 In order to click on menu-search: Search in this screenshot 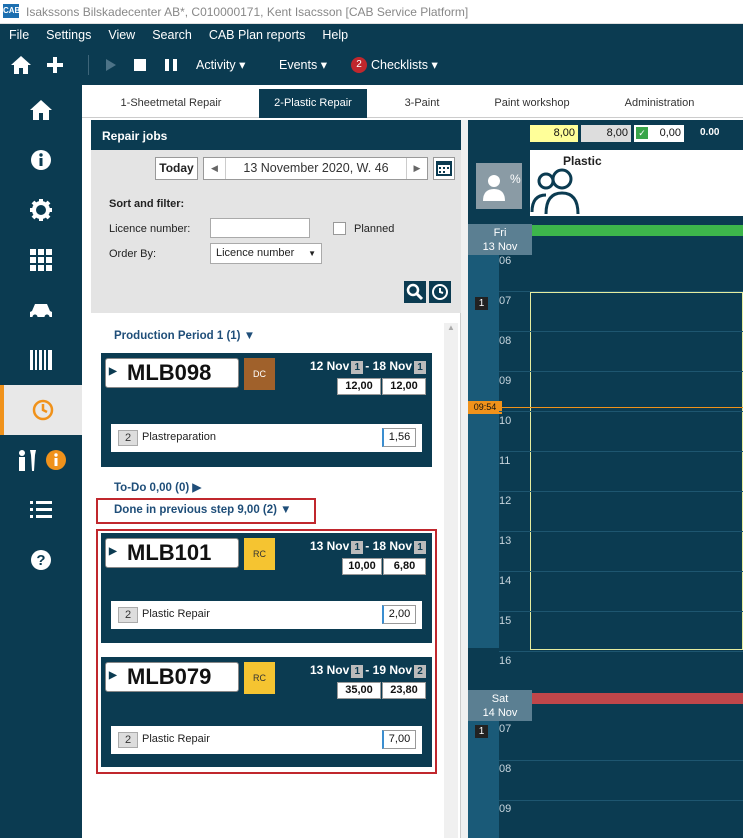, I will do `click(172, 35)`.